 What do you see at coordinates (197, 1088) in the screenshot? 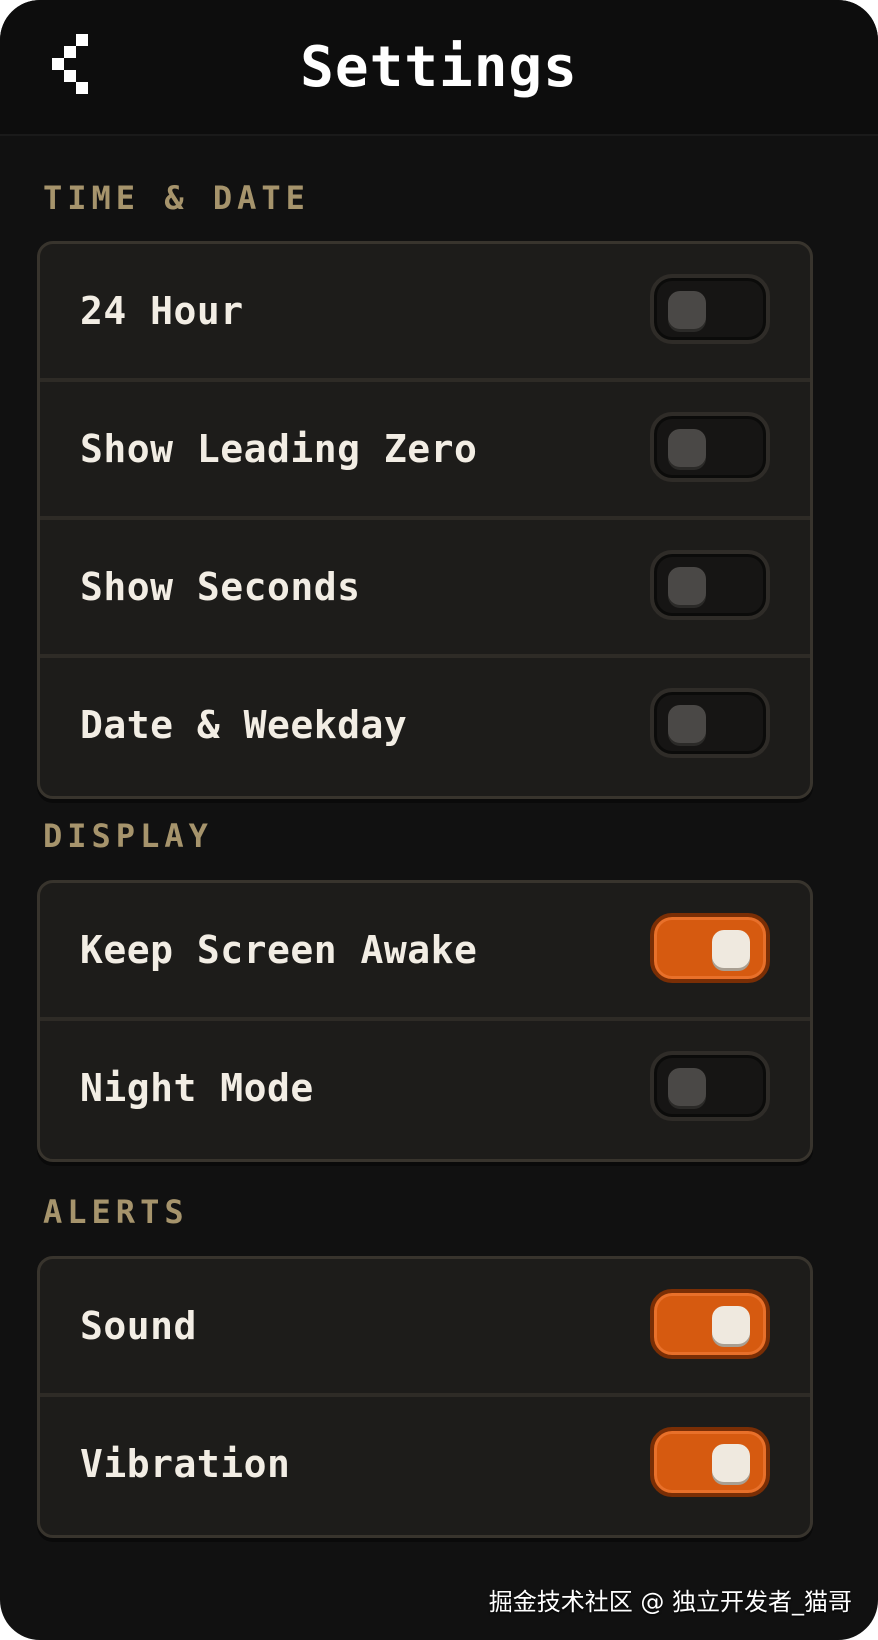
I see `setting-label: Night Mode` at bounding box center [197, 1088].